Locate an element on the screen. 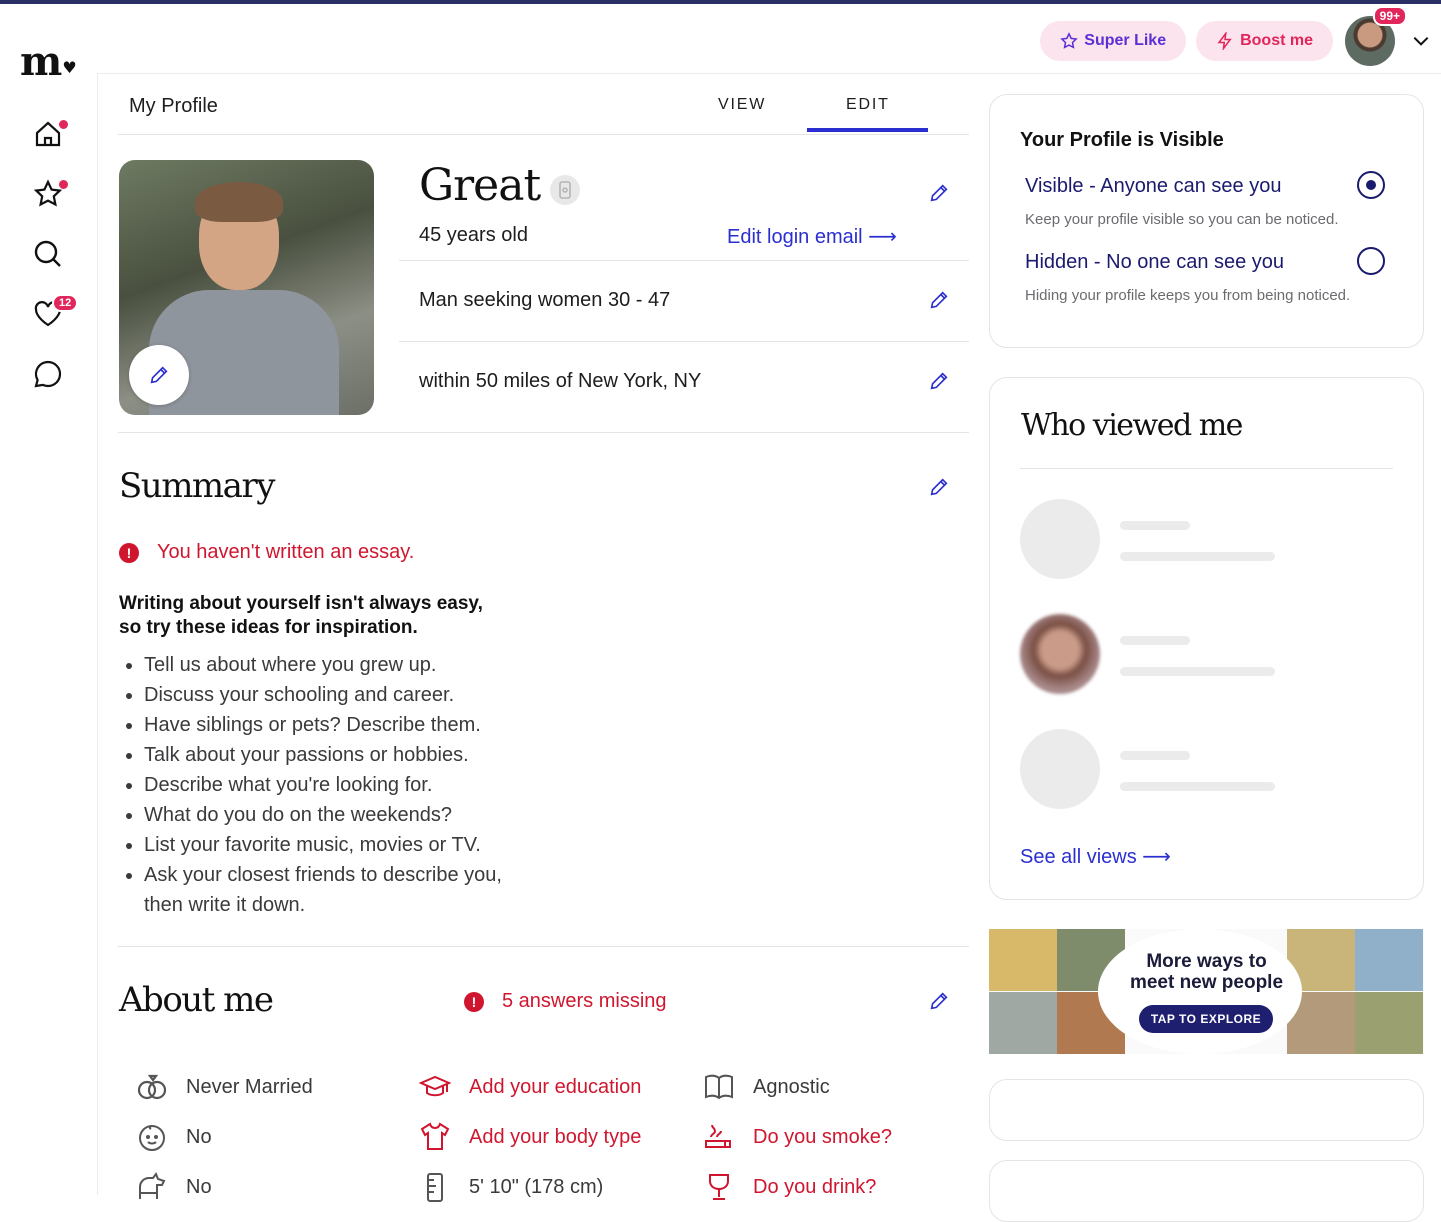  active-tab-indicator is located at coordinates (867, 130).